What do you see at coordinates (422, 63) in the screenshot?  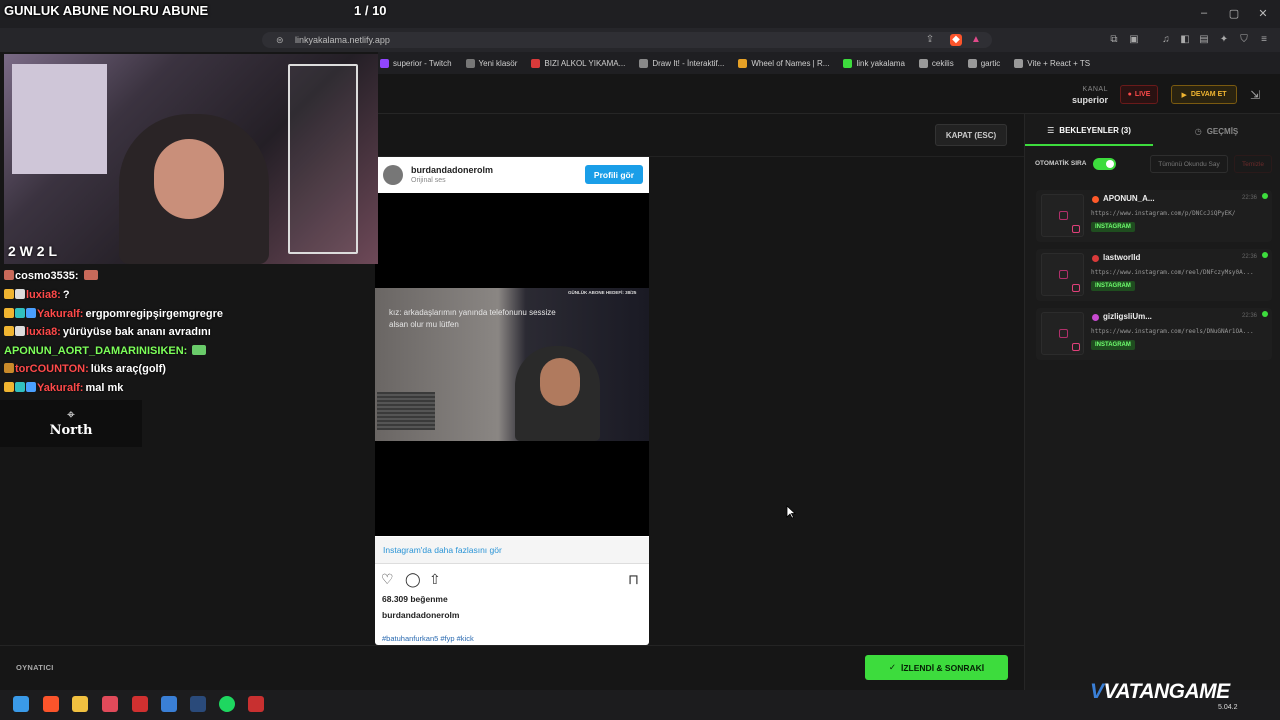 I see `bookmark-label: superior - Twitch` at bounding box center [422, 63].